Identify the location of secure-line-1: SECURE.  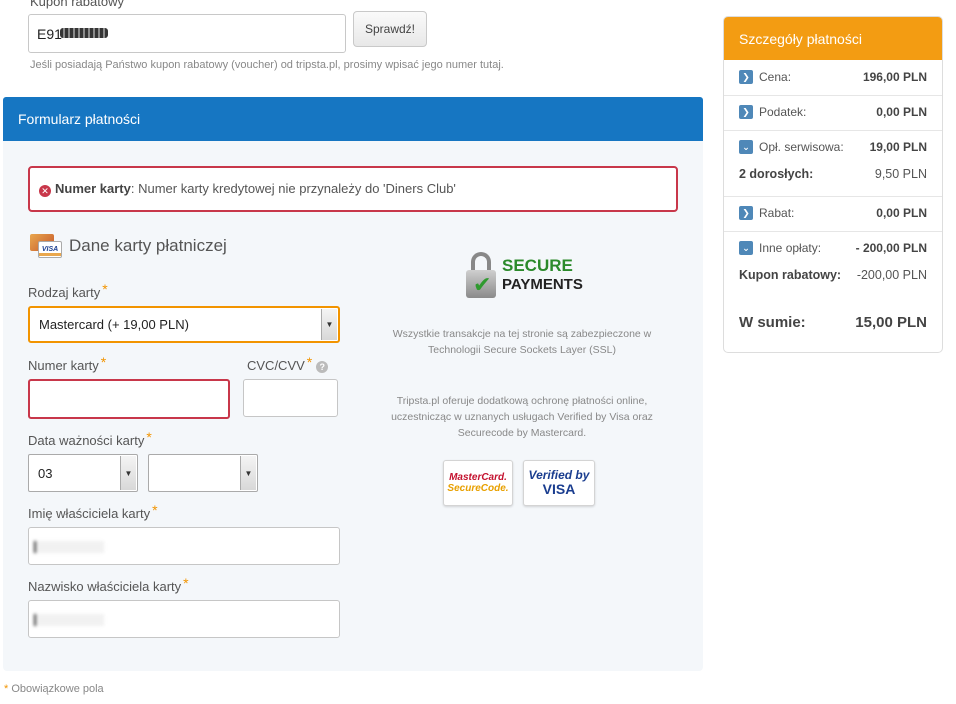
(537, 265).